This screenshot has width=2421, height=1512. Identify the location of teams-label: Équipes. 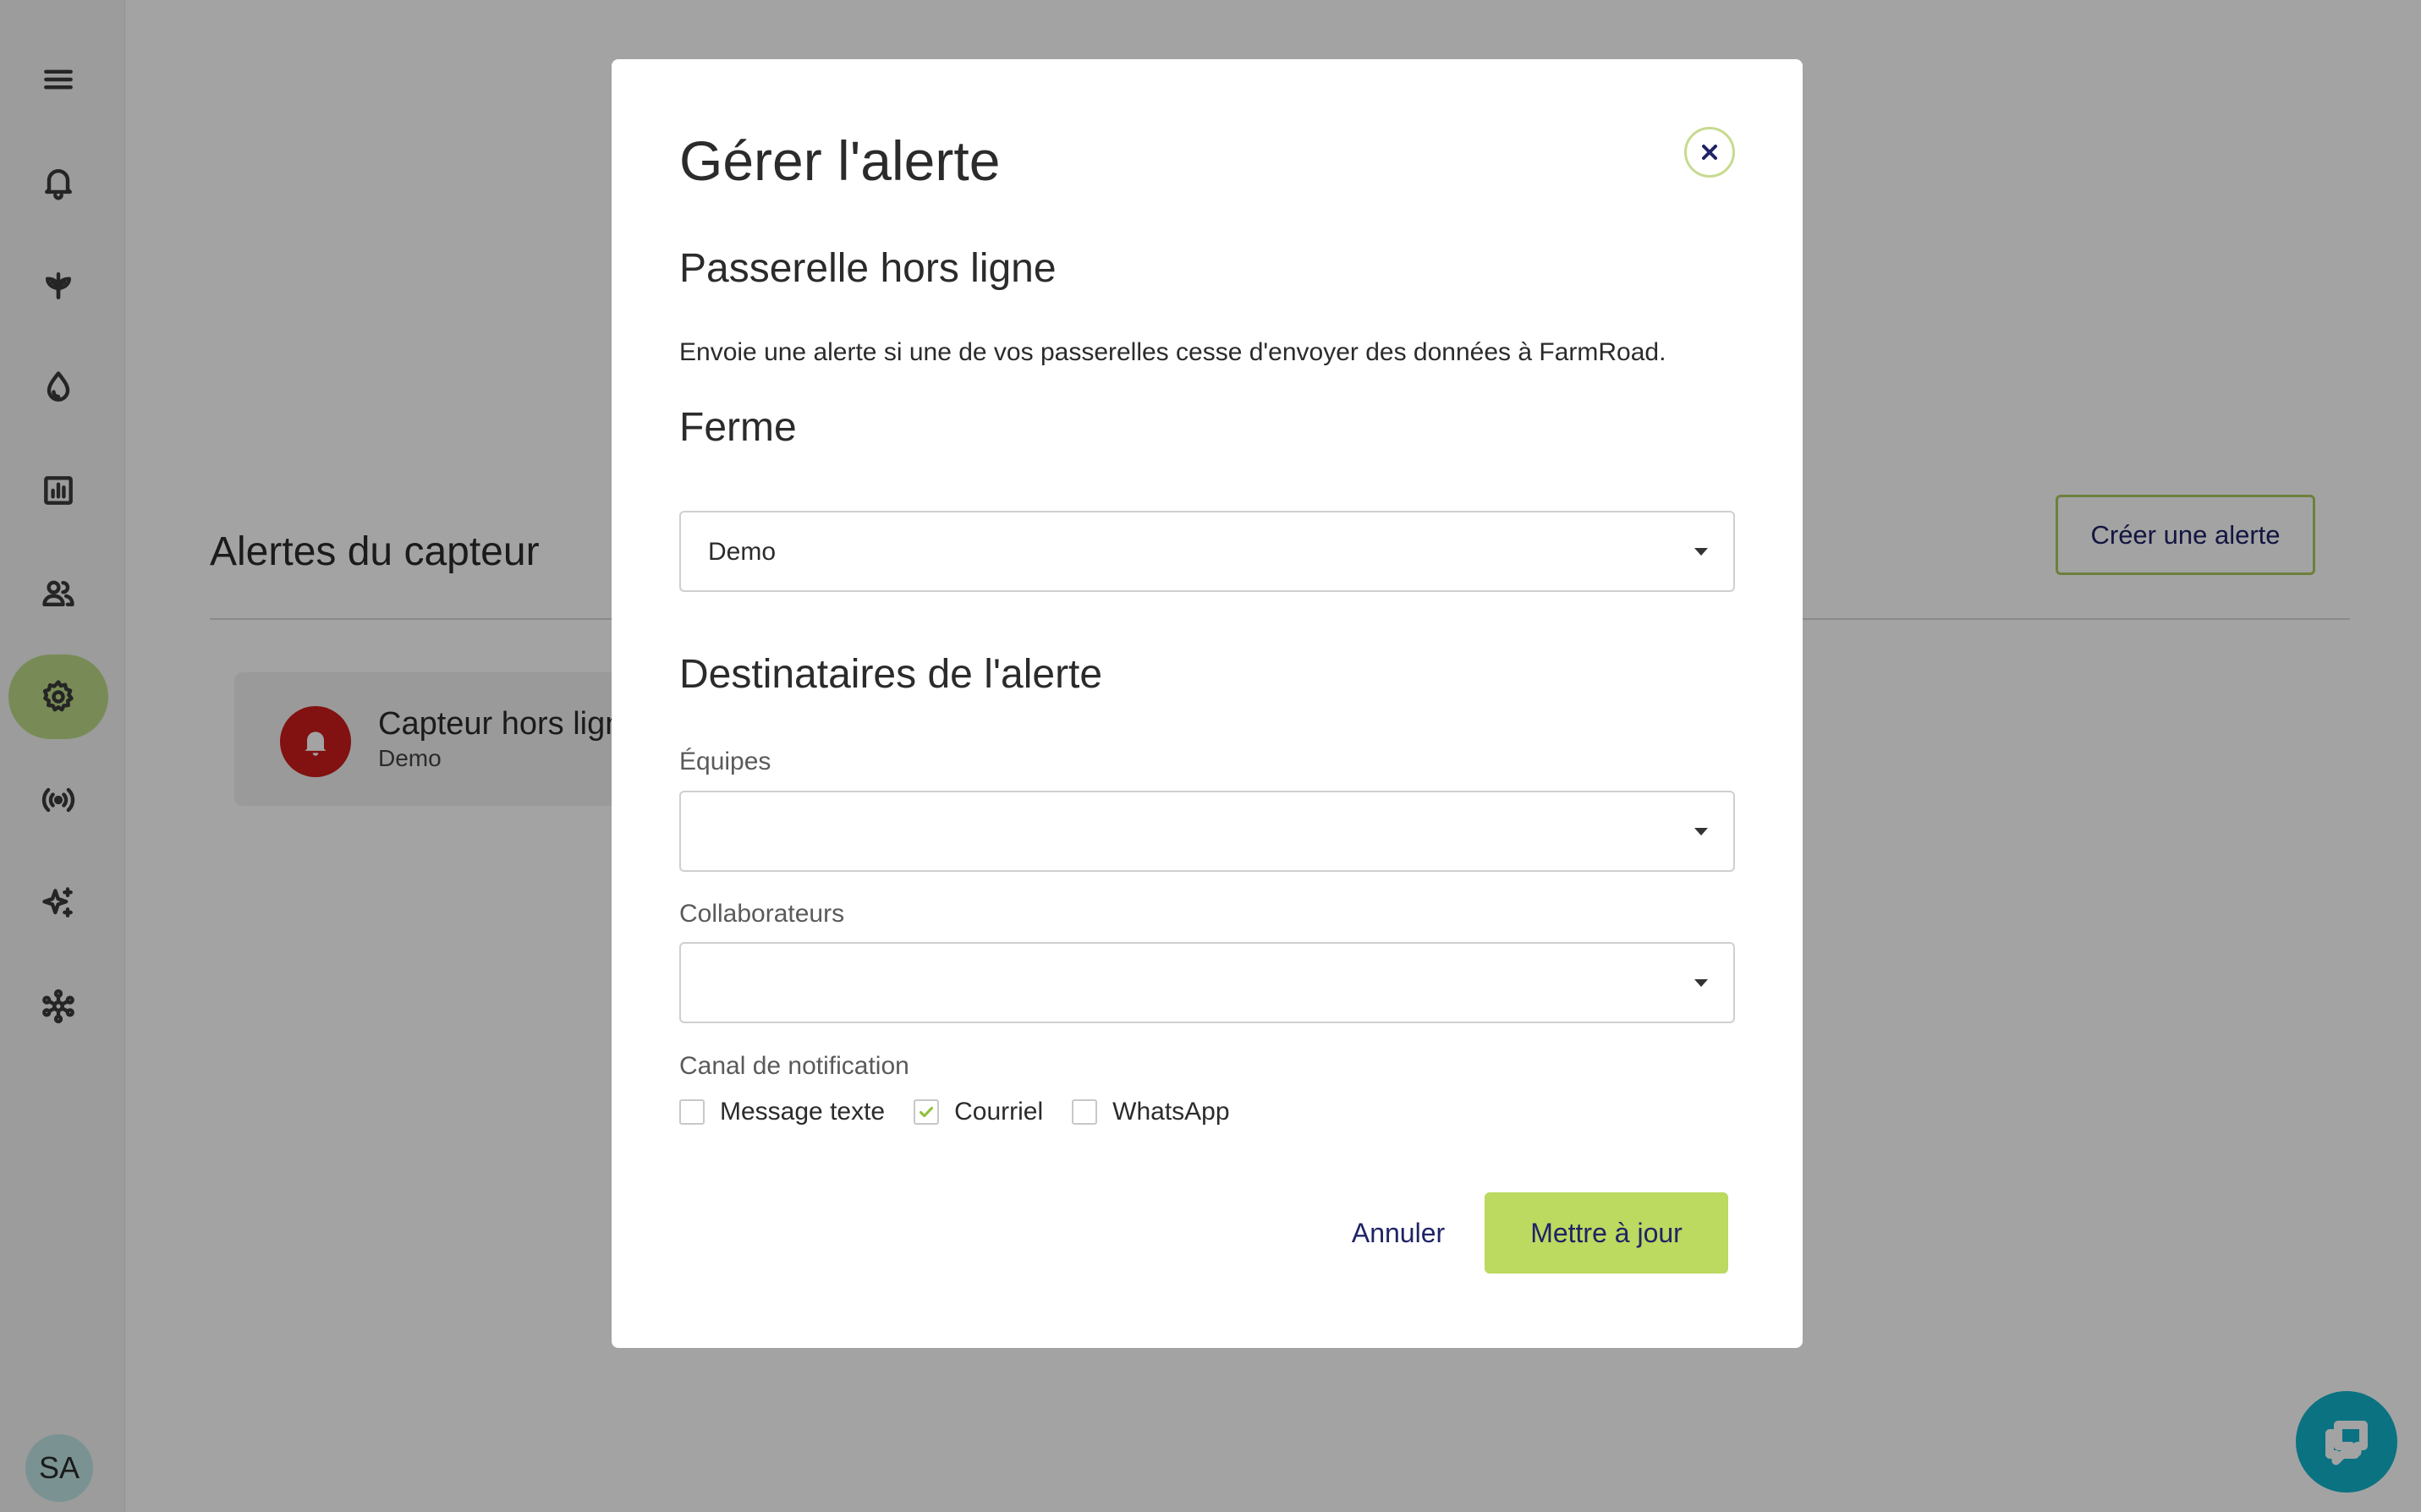
(725, 761).